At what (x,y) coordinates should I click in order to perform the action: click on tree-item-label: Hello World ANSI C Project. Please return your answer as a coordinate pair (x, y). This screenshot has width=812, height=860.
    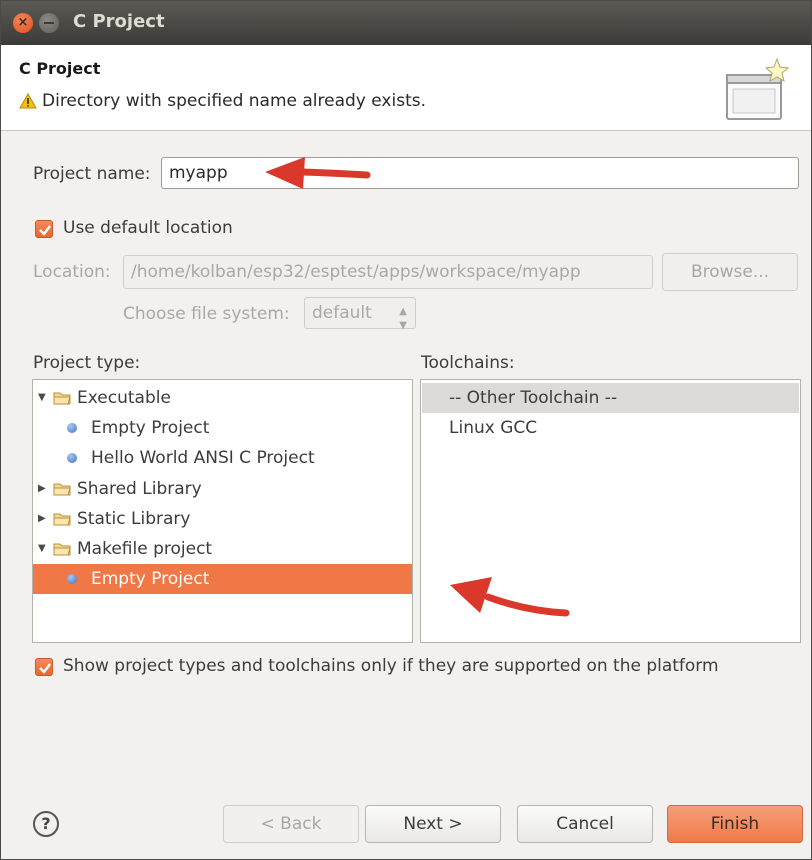
    Looking at the image, I should click on (203, 458).